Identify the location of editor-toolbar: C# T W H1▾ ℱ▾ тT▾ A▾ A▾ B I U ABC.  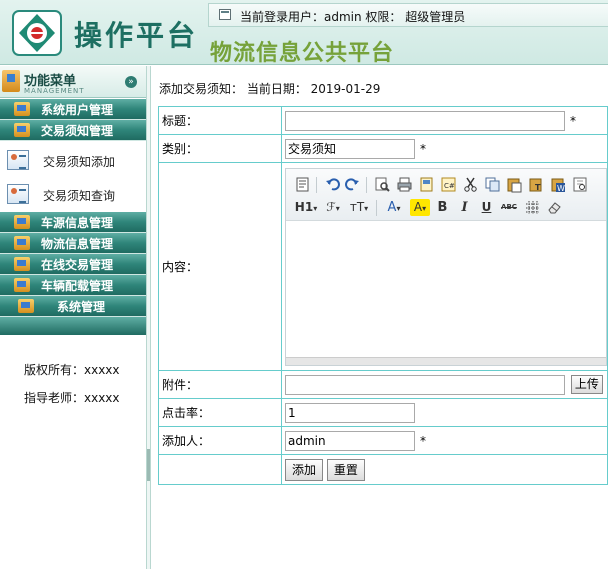
(446, 194).